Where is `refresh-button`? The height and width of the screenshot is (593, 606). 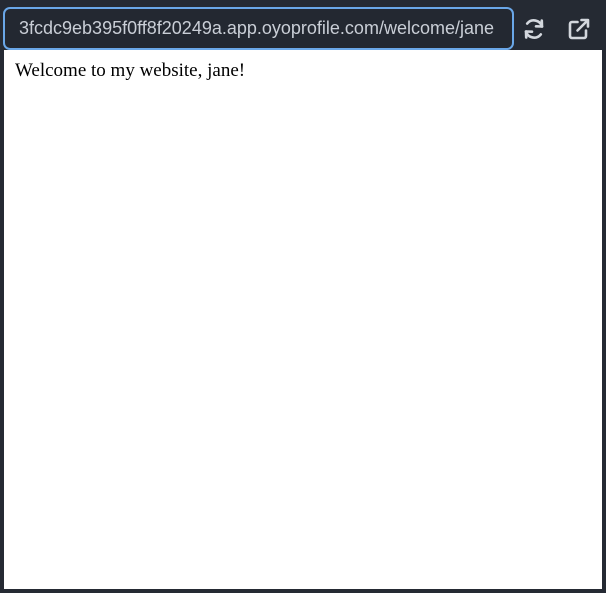
refresh-button is located at coordinates (534, 29).